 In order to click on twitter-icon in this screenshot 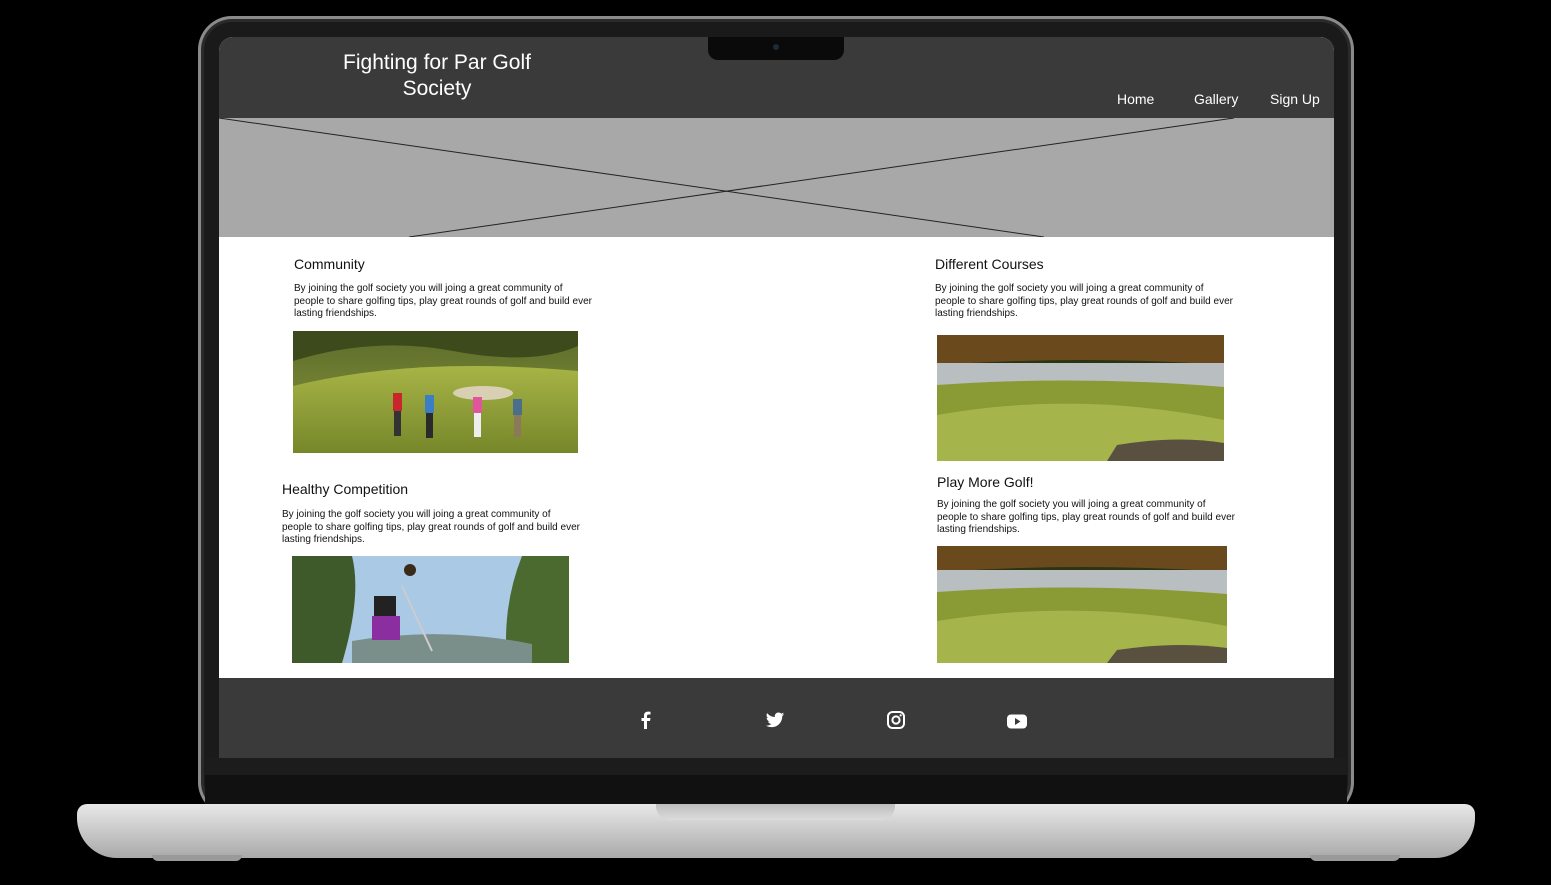, I will do `click(775, 720)`.